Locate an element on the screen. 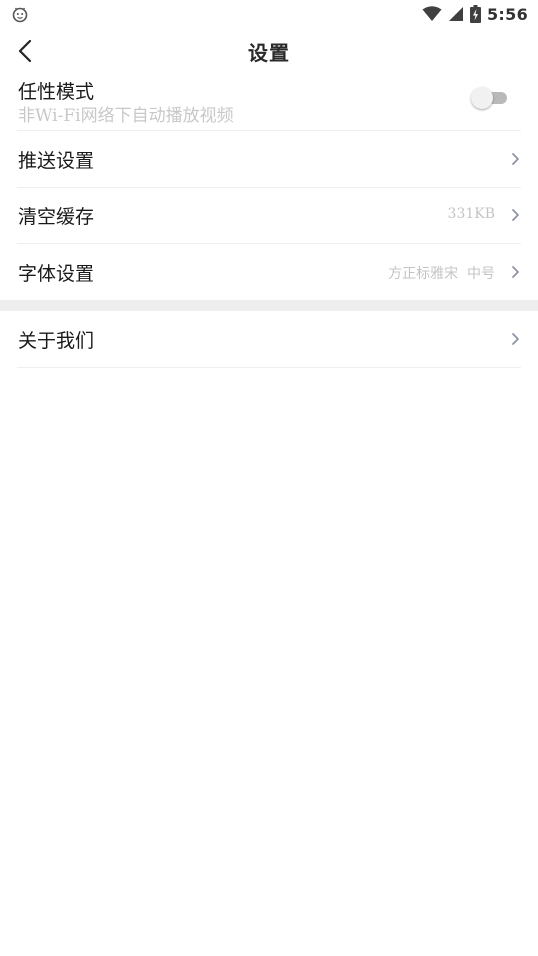  wifi-icon is located at coordinates (432, 13).